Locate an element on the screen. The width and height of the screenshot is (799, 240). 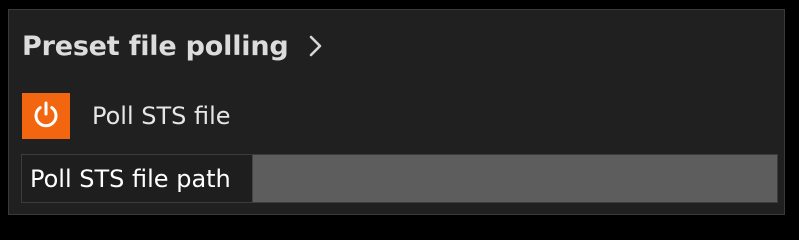
section-title: Preset file polling is located at coordinates (155, 46).